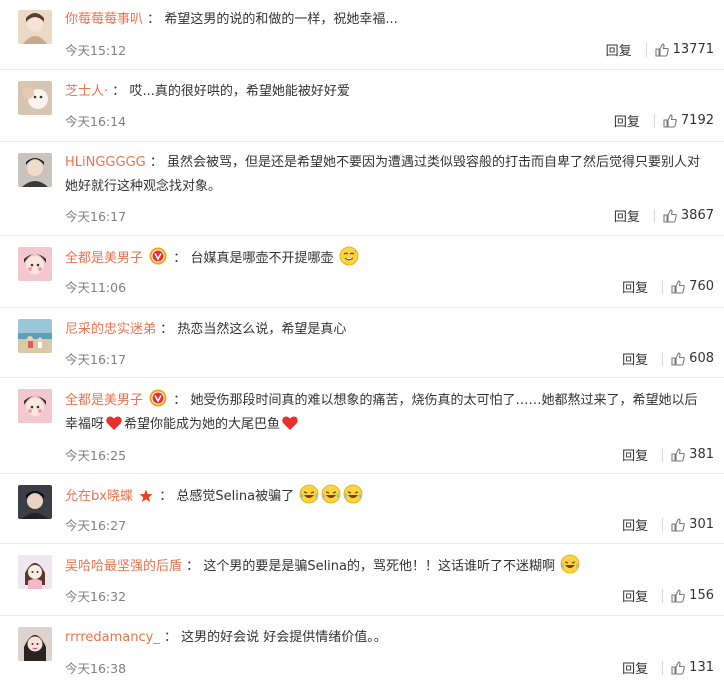 The image size is (724, 680). What do you see at coordinates (692, 454) in the screenshot?
I see `like-button: 381` at bounding box center [692, 454].